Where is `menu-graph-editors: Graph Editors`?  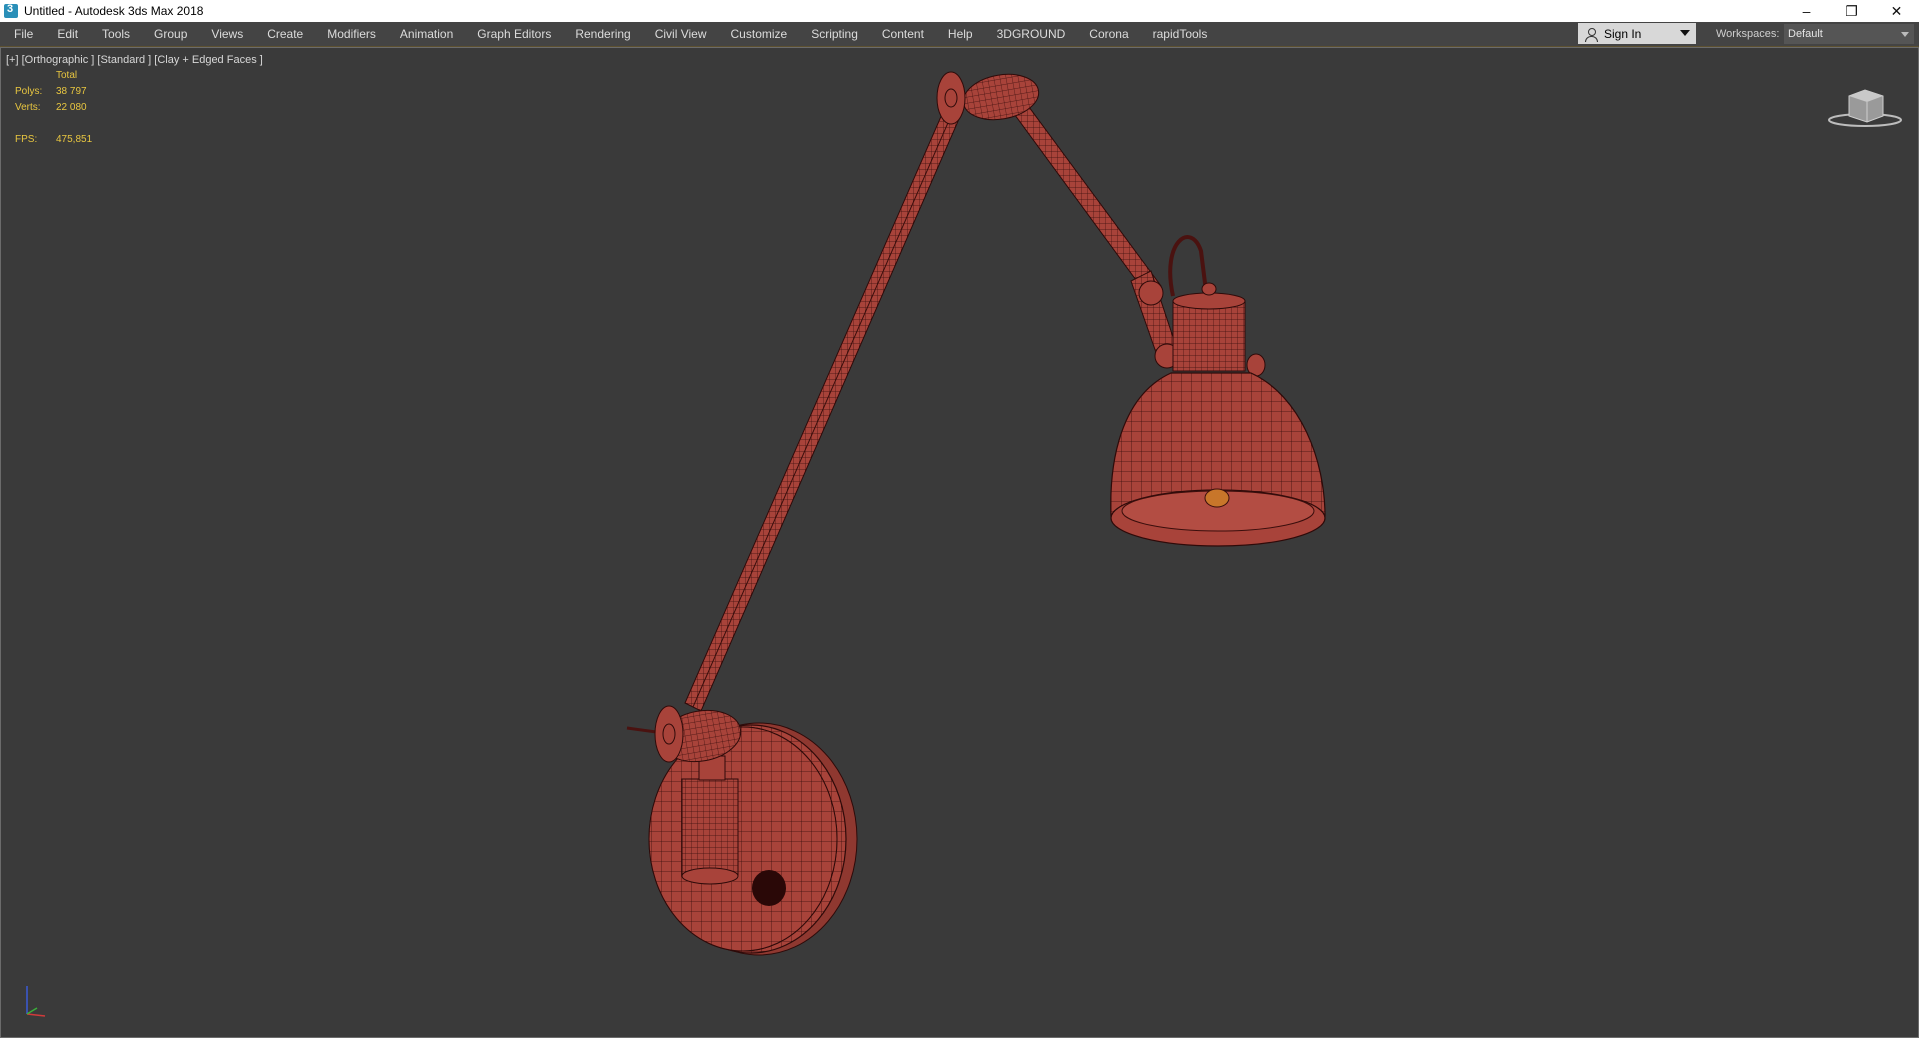 menu-graph-editors: Graph Editors is located at coordinates (514, 34).